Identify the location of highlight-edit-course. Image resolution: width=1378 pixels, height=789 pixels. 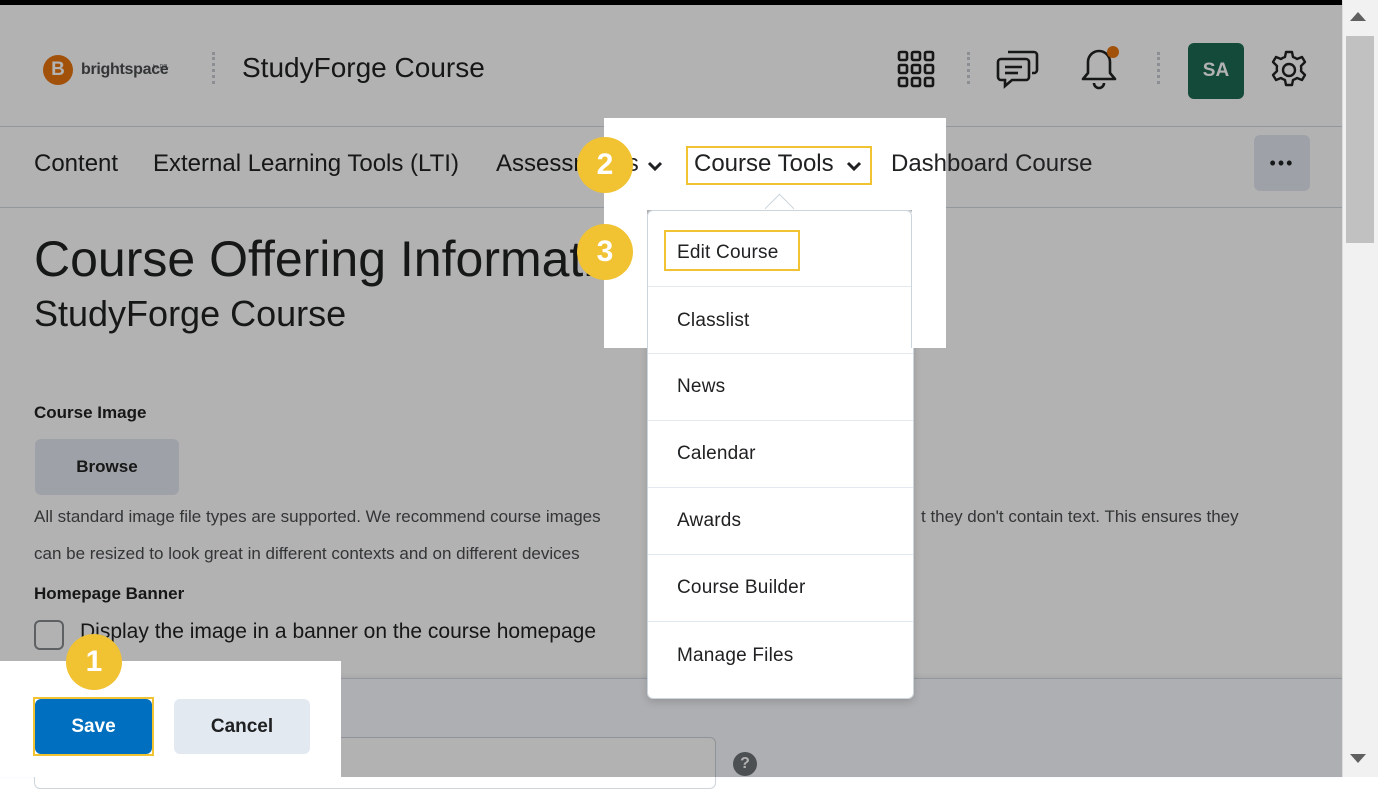
(732, 250).